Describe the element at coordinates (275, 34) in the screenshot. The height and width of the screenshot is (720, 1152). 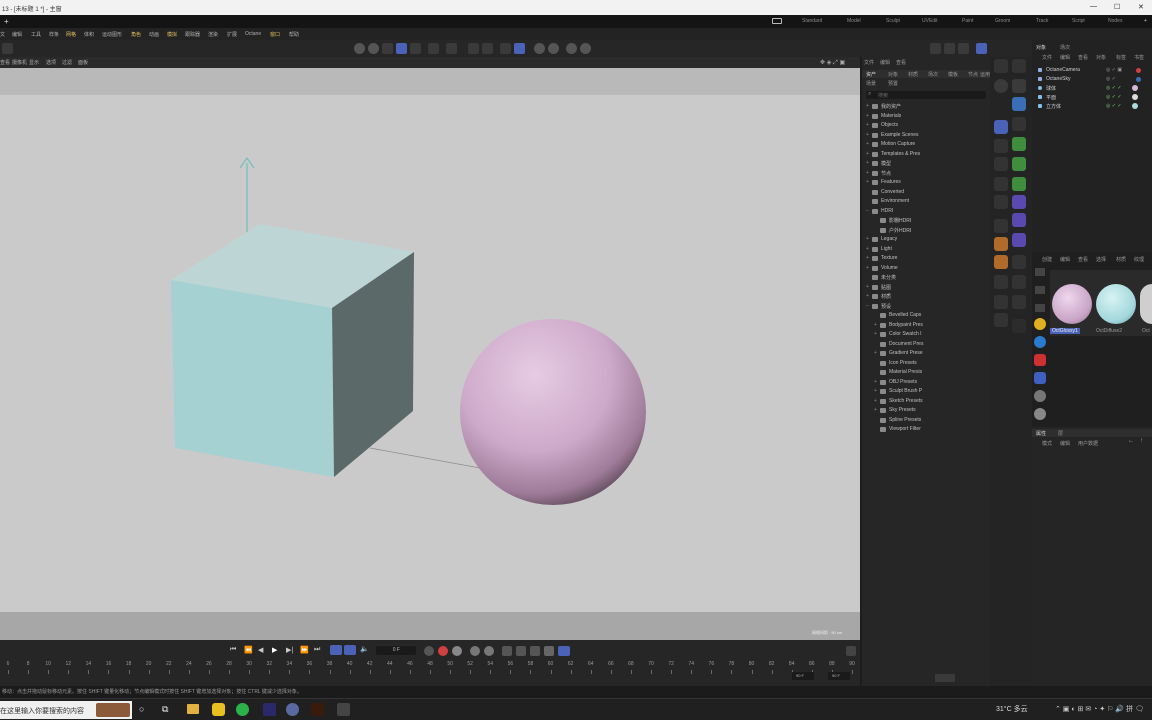
I see `menu-window: 窗口` at that location.